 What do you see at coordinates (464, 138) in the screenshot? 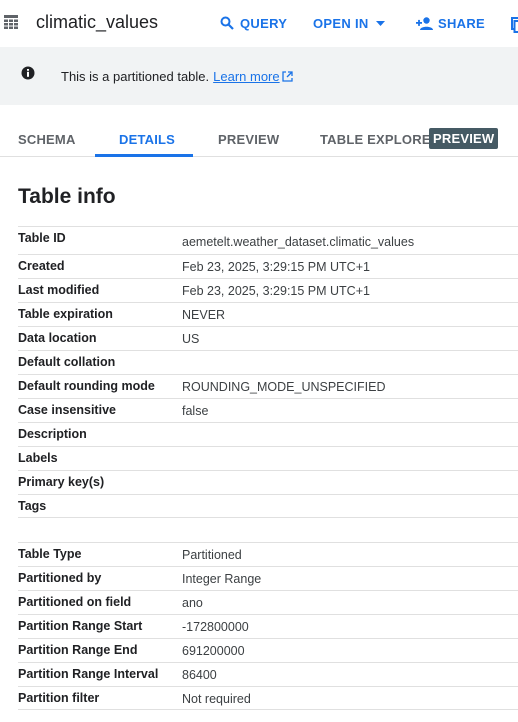
I see `preview-badge: PREVIEW` at bounding box center [464, 138].